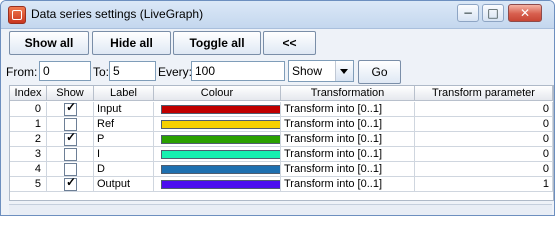 Image resolution: width=555 pixels, height=240 pixels. What do you see at coordinates (28, 184) in the screenshot?
I see `row-index: 5` at bounding box center [28, 184].